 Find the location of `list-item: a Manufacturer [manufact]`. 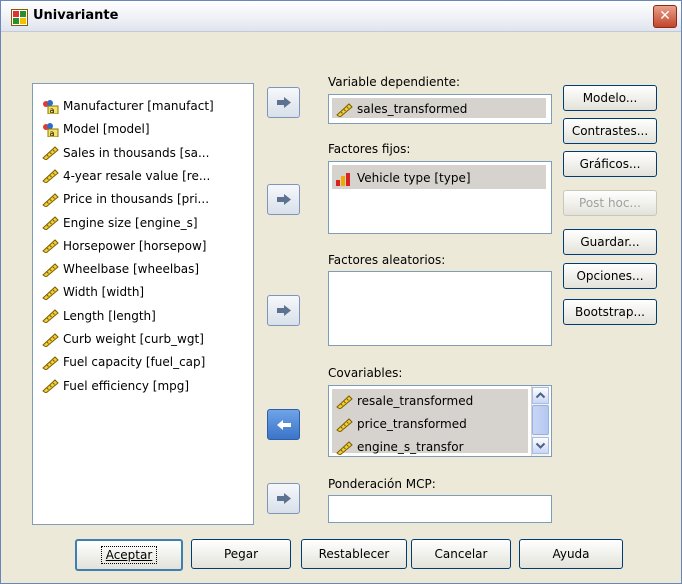

list-item: a Manufacturer [manufact] is located at coordinates (127, 106).